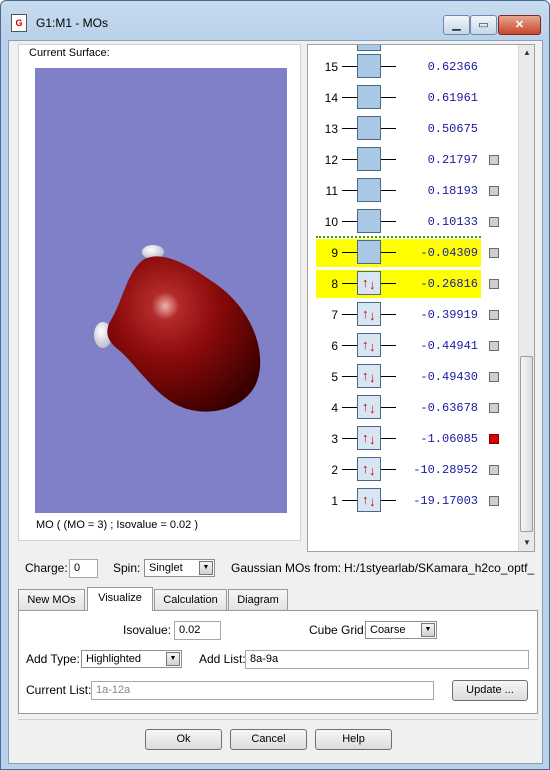  I want to click on add-type-select: Highlighted ▼, so click(131, 659).